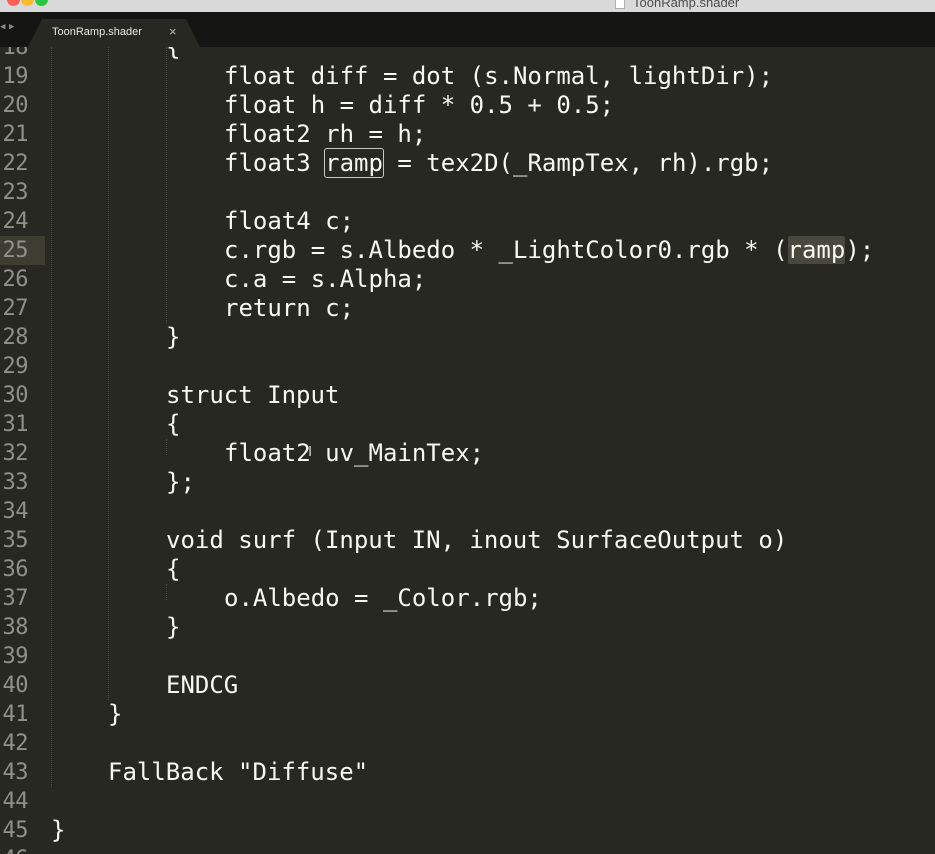 Image resolution: width=935 pixels, height=854 pixels. What do you see at coordinates (202, 685) in the screenshot?
I see `line-text: ENDCG` at bounding box center [202, 685].